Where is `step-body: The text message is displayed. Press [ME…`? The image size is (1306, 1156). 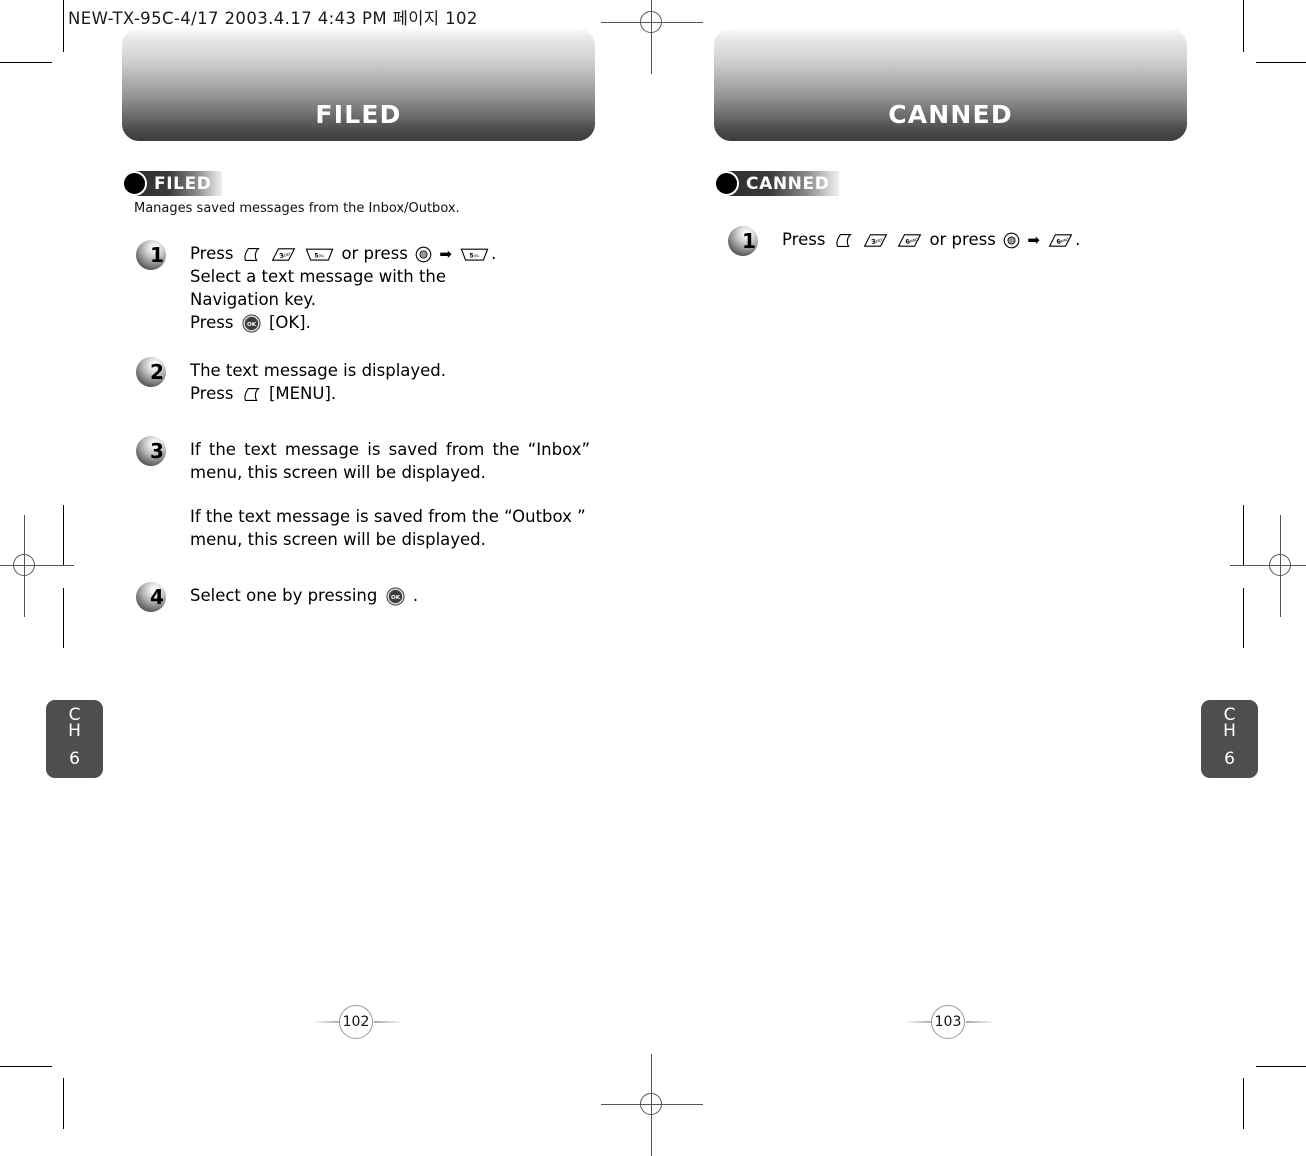 step-body: The text message is displayed. Press [ME… is located at coordinates (318, 382).